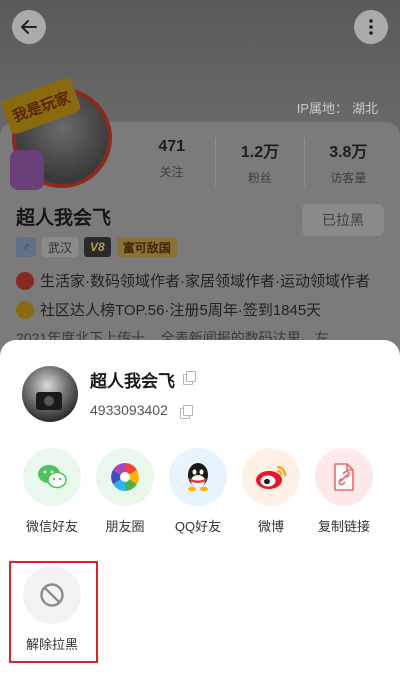 This screenshot has height=679, width=400. Describe the element at coordinates (270, 526) in the screenshot. I see `share-label: 微博` at that location.